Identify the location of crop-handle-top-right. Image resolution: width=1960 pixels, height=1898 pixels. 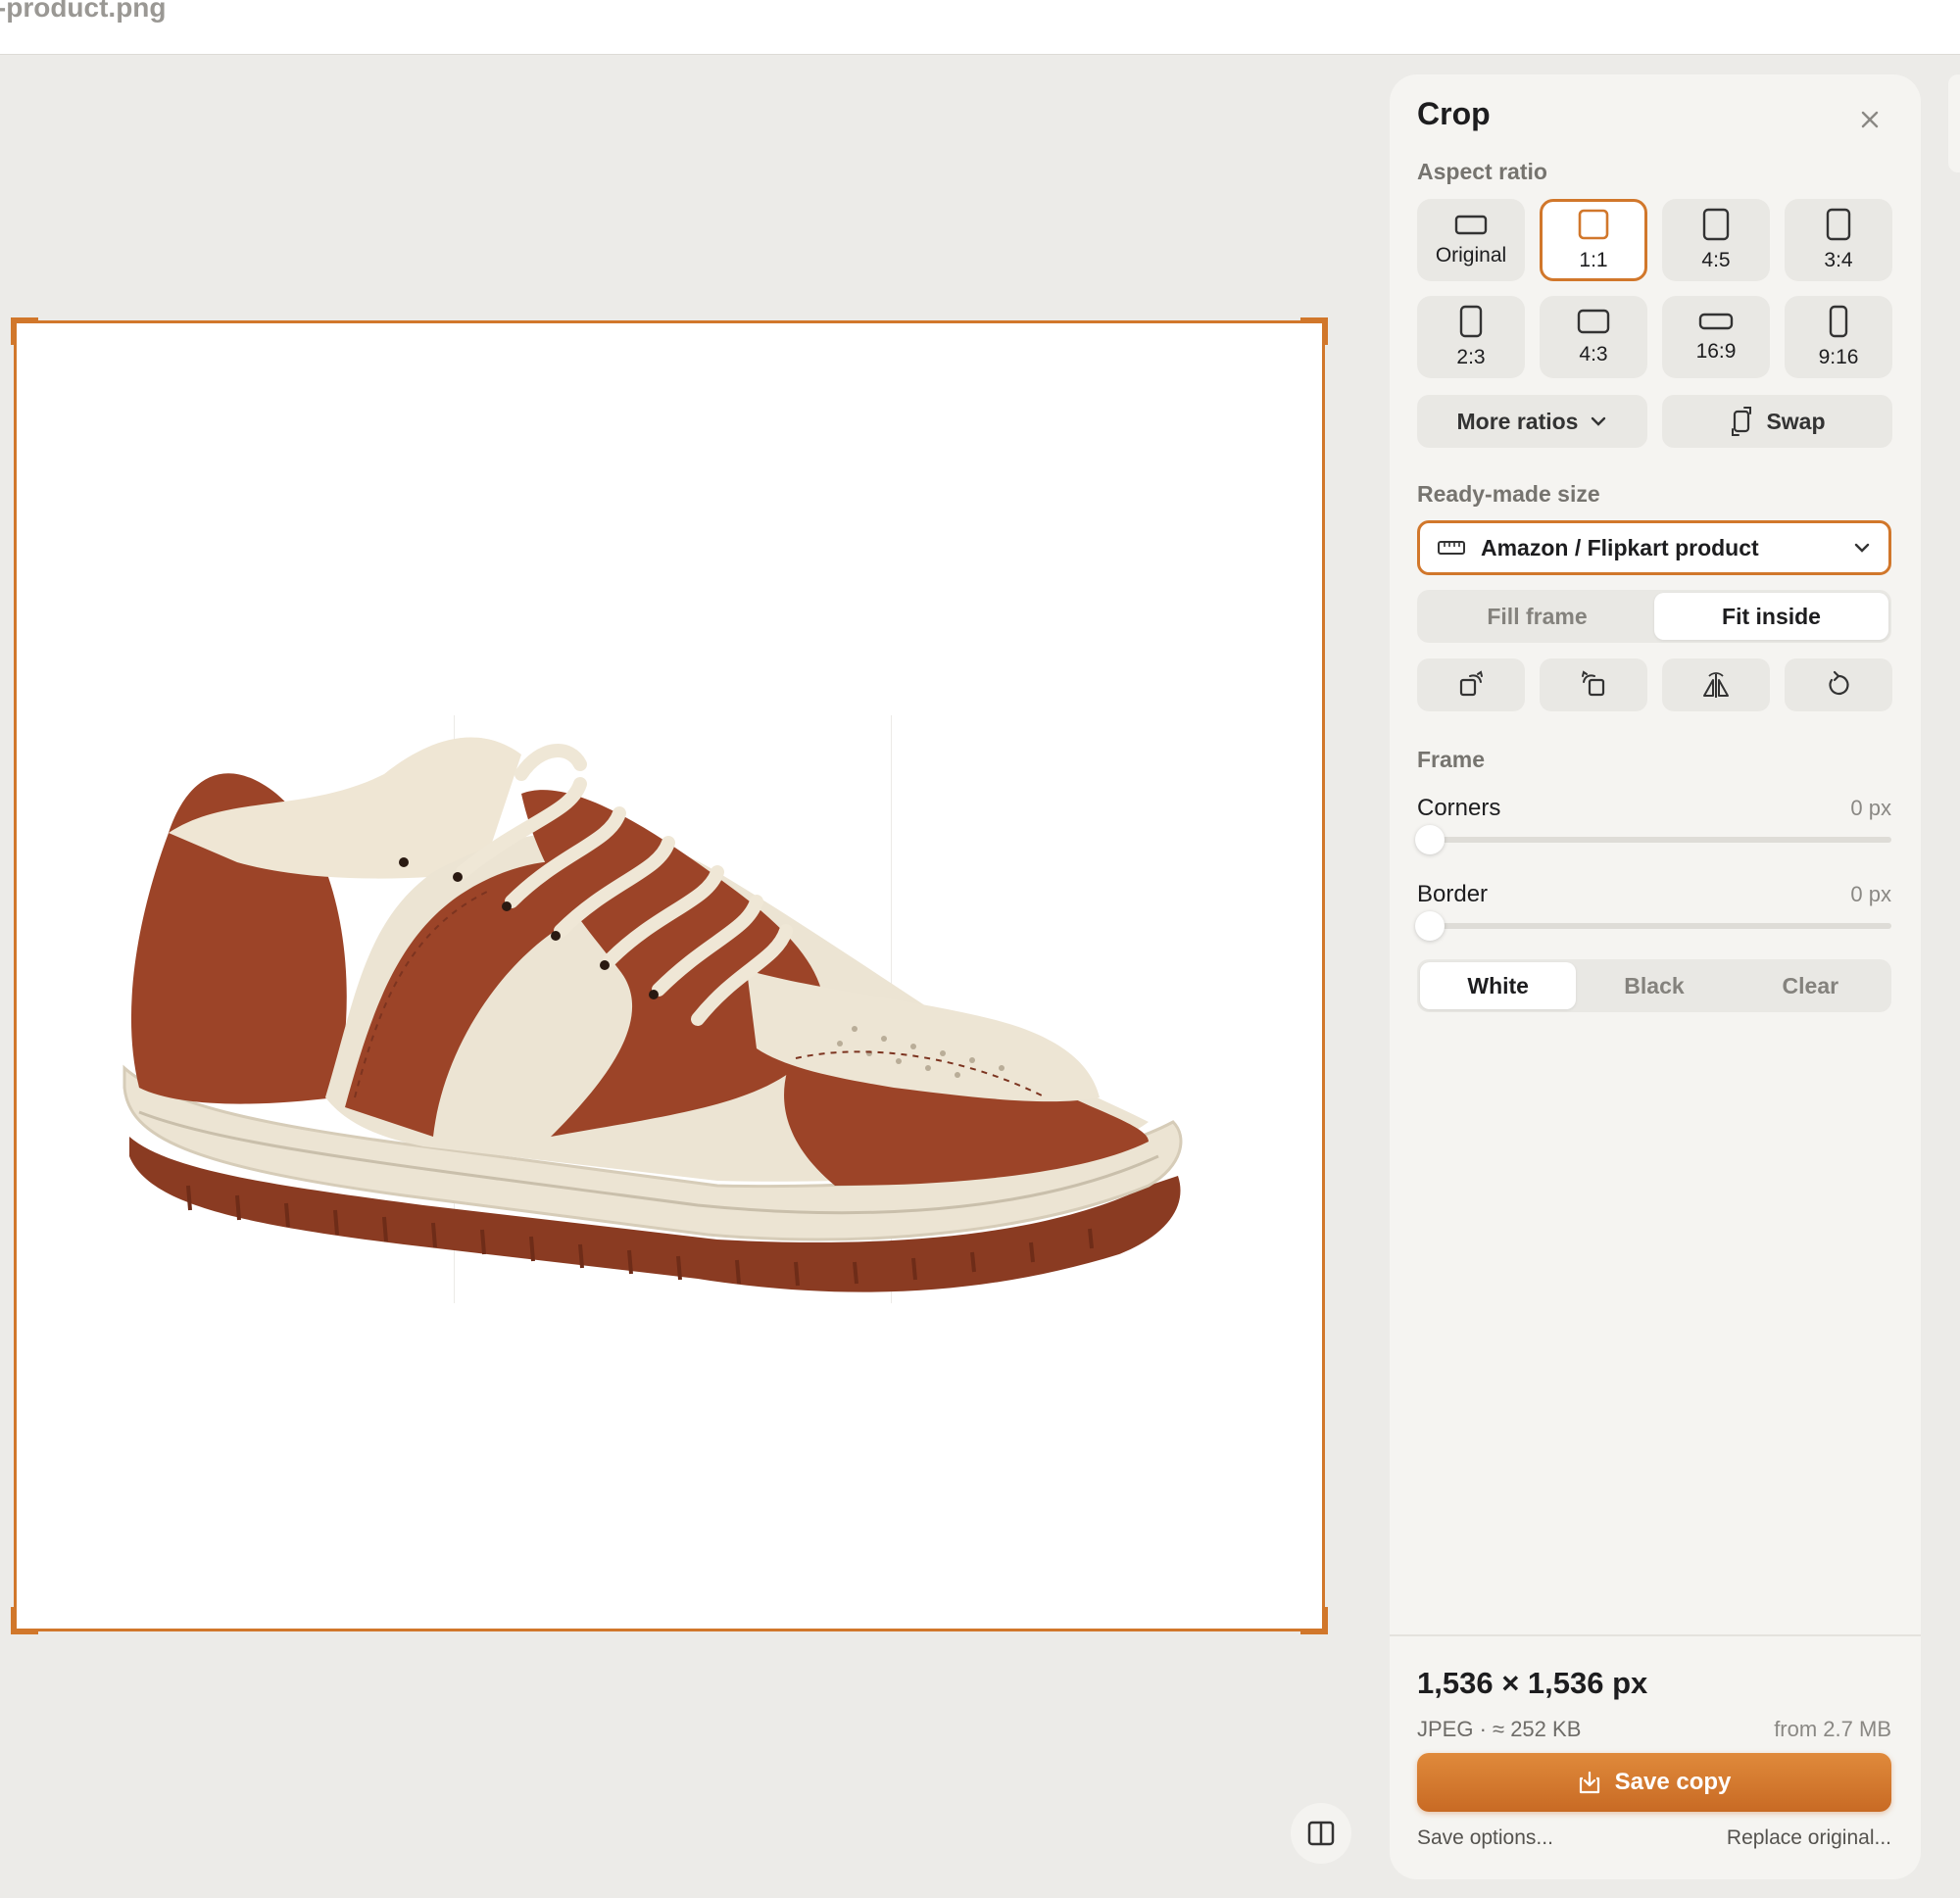
(1314, 331).